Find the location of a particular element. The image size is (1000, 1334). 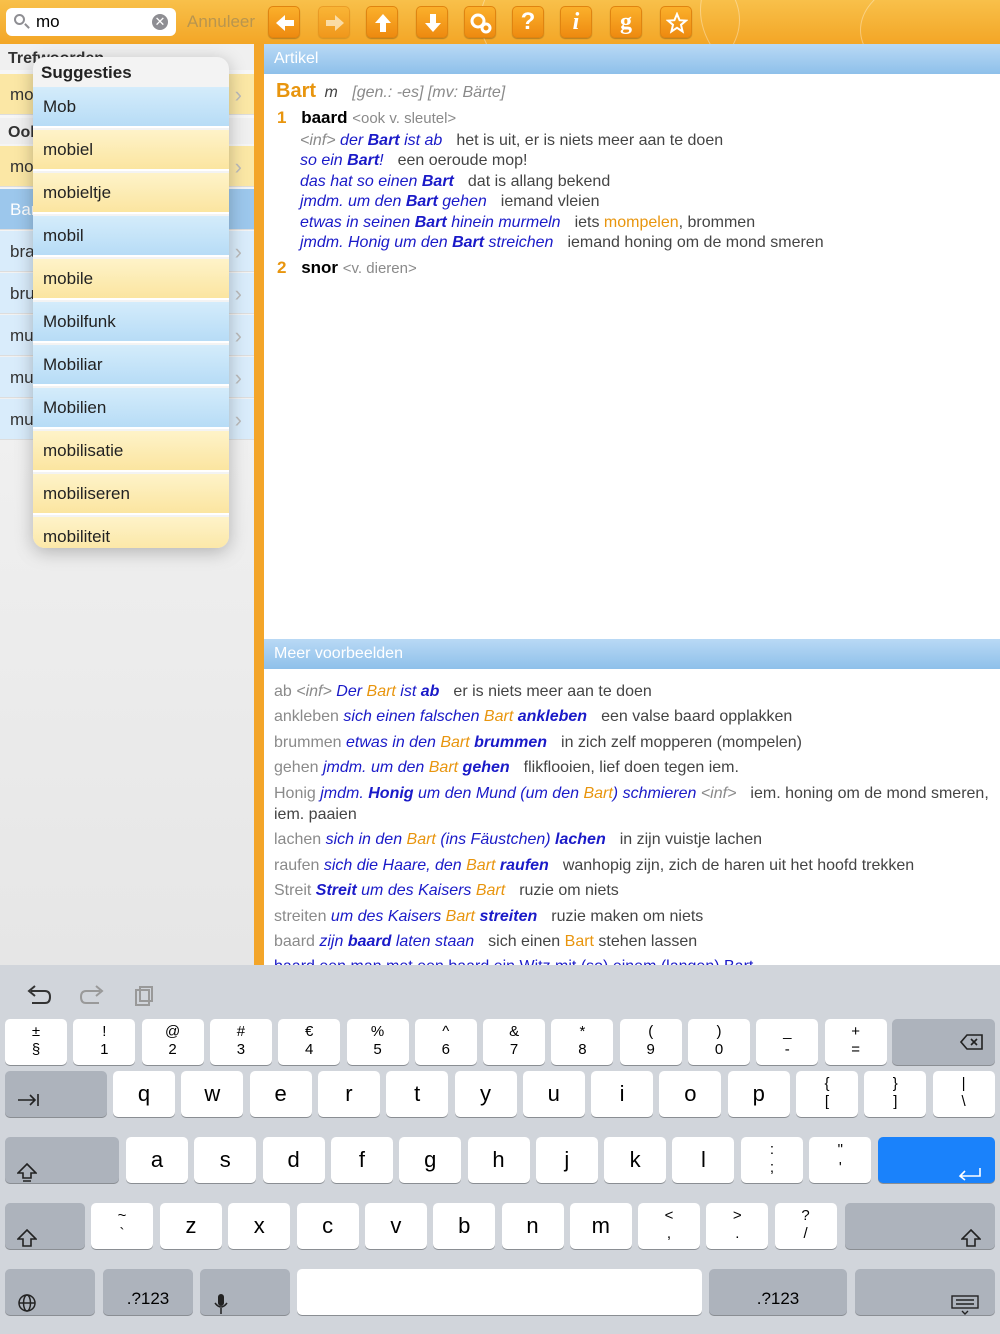

info-button: i is located at coordinates (576, 22).